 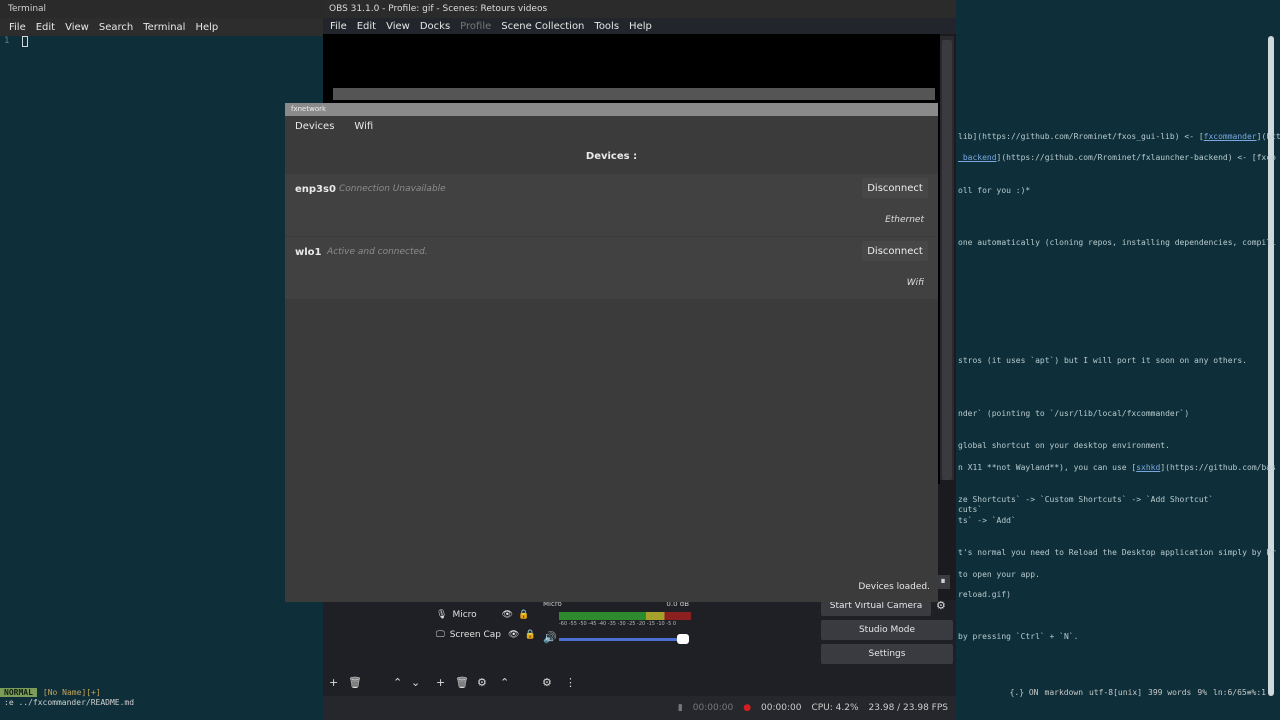 I want to click on fxnetwork-tabs: Devices Wifi, so click(x=611, y=126).